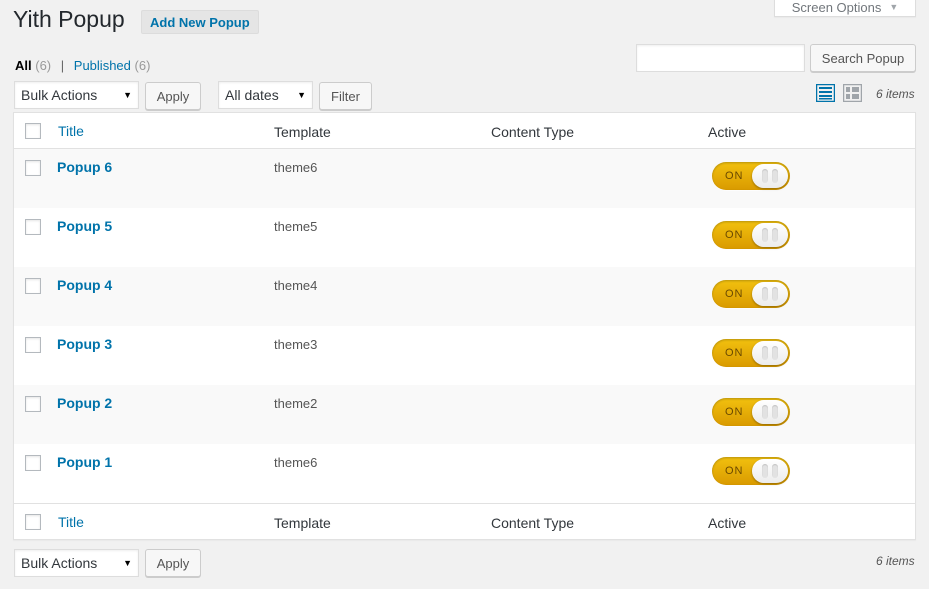 The height and width of the screenshot is (589, 929). What do you see at coordinates (464, 521) in the screenshot?
I see `table-footer: Title Template Content Type Active` at bounding box center [464, 521].